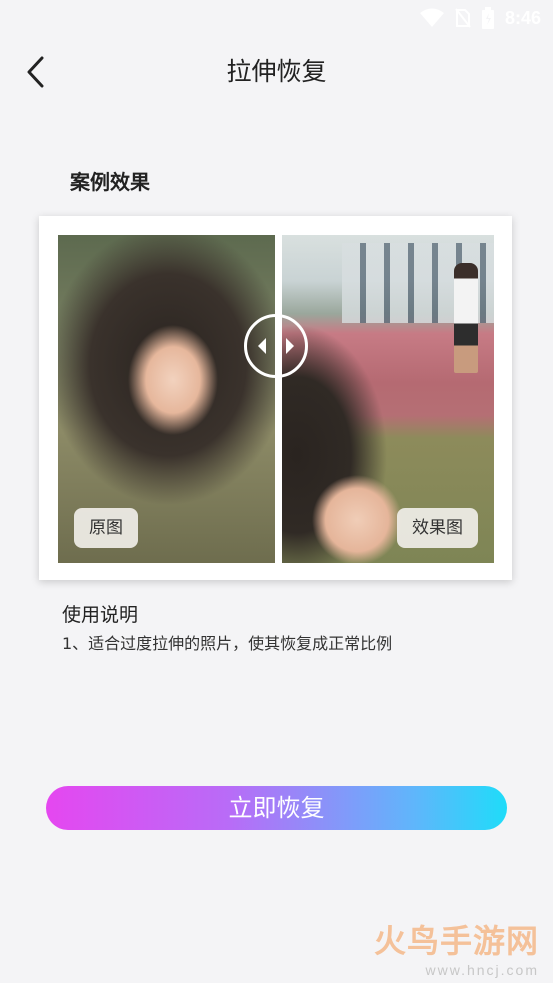  I want to click on compare-handle, so click(276, 346).